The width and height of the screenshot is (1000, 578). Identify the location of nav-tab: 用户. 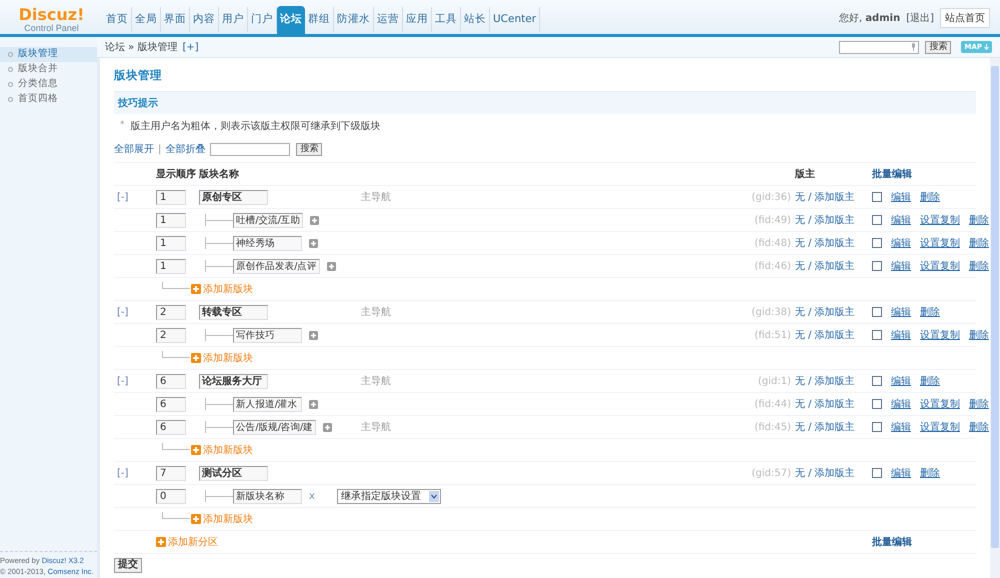
(233, 19).